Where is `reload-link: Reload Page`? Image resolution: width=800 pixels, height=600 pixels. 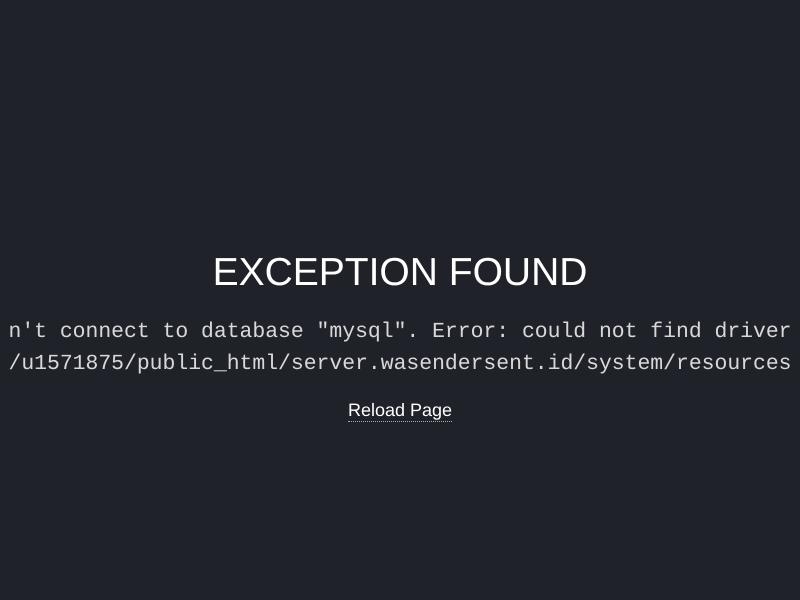
reload-link: Reload Page is located at coordinates (400, 411).